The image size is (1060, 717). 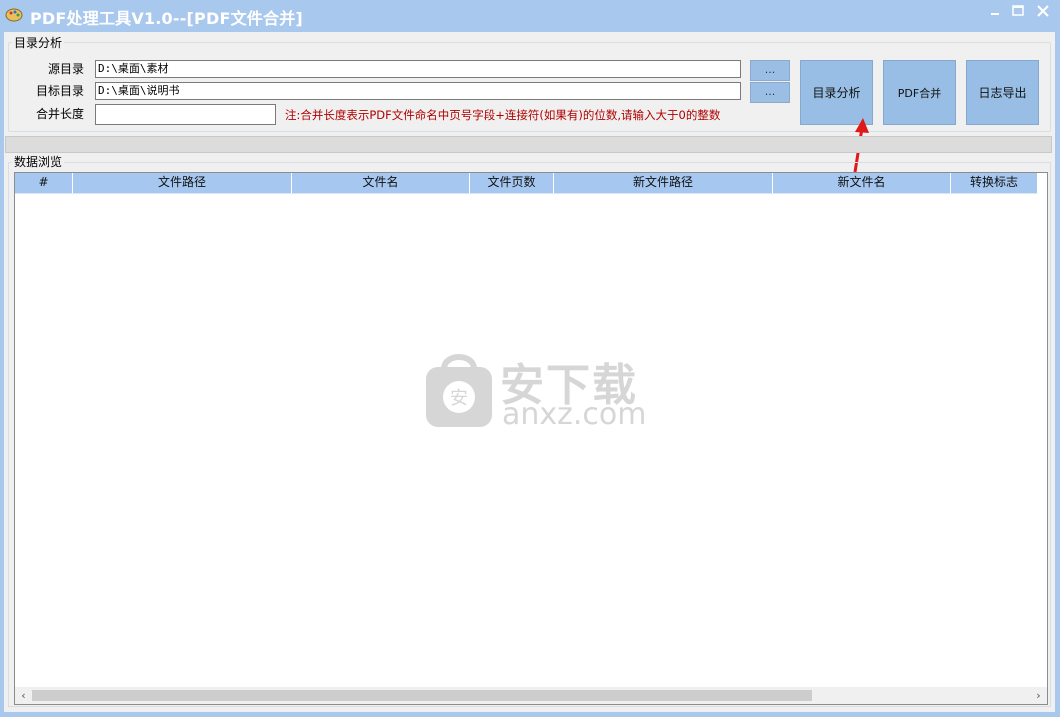 I want to click on watermark-badge: 安, so click(x=459, y=398).